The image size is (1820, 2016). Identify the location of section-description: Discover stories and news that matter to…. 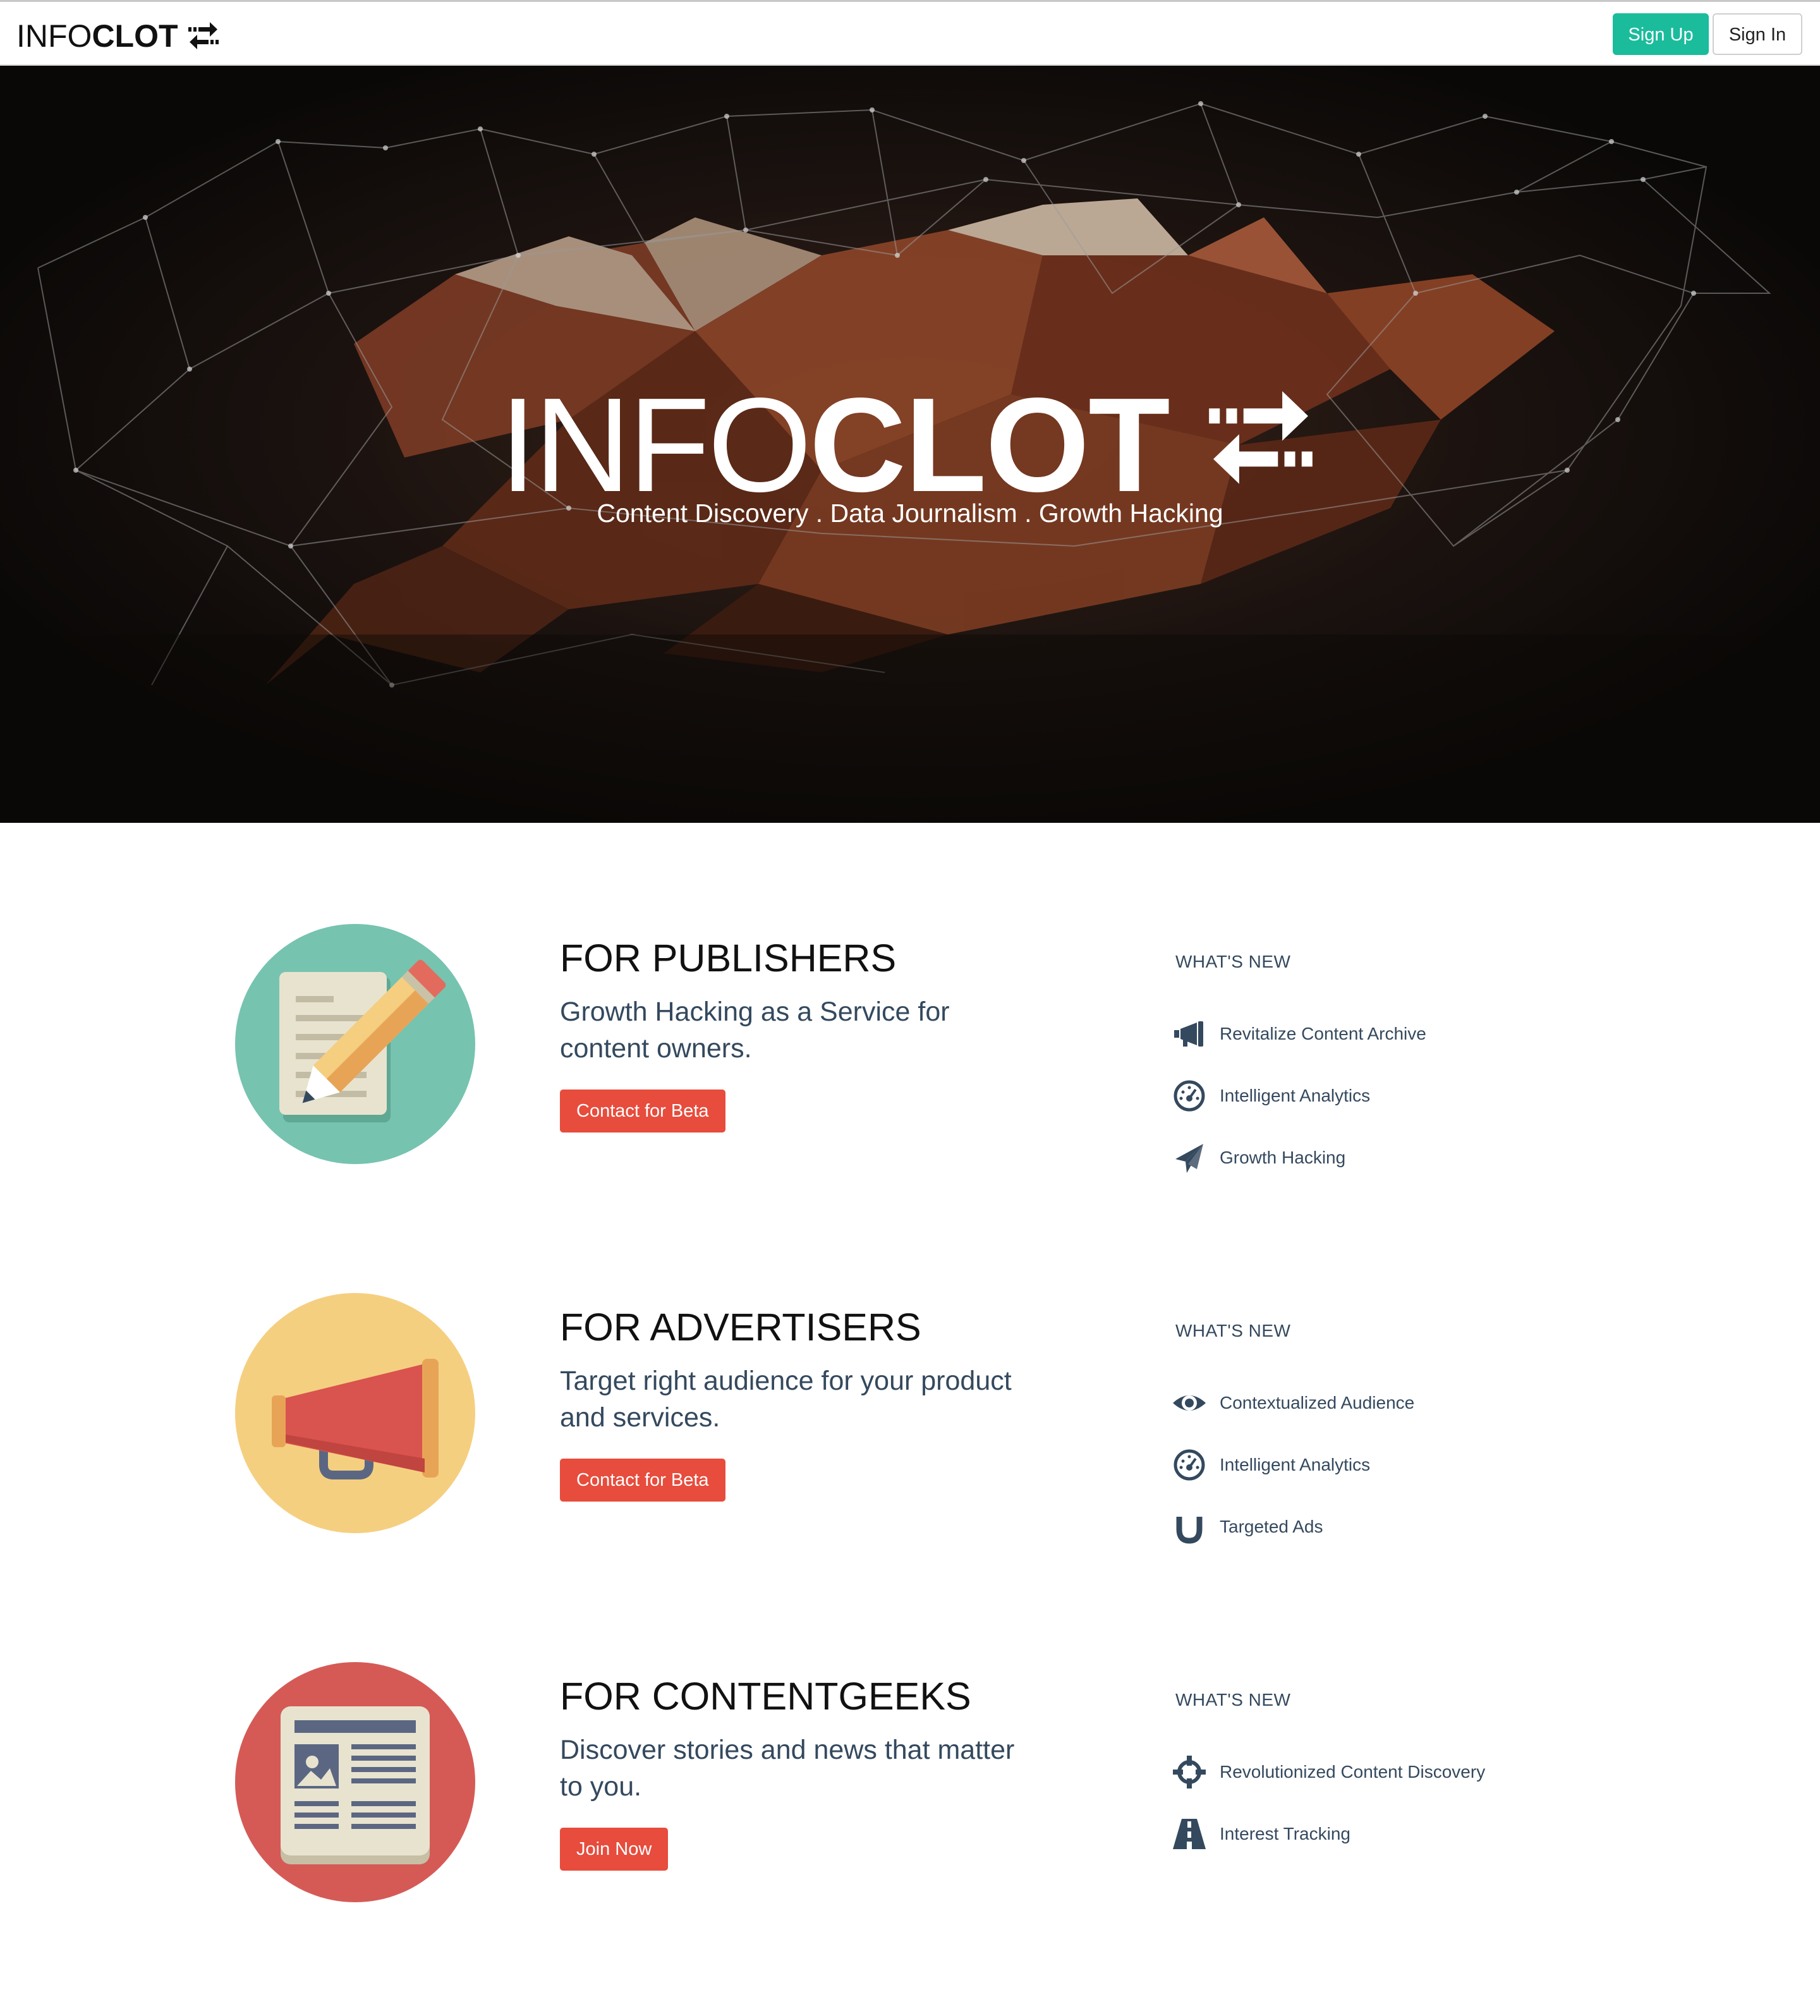
(787, 1768).